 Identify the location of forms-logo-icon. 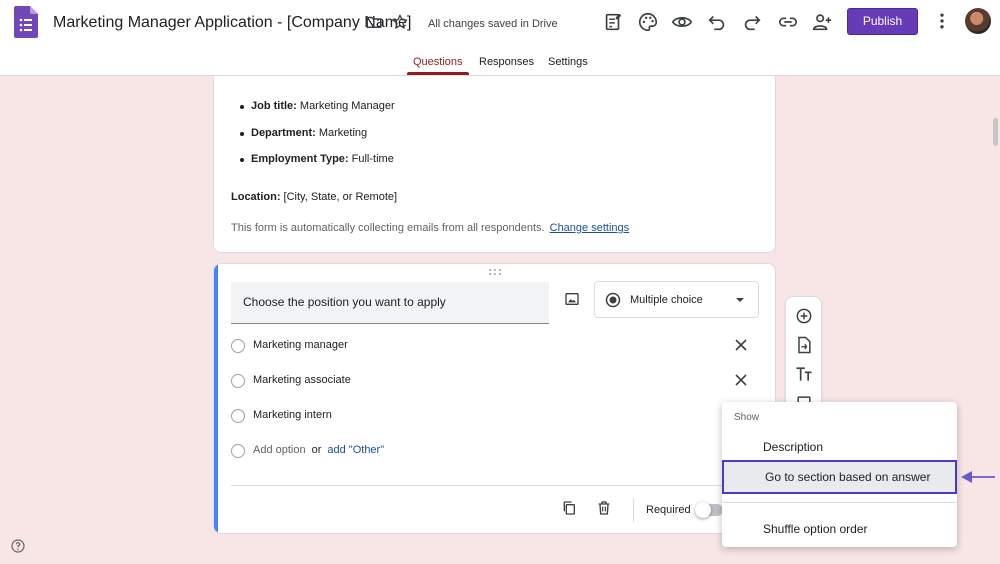
(26, 22).